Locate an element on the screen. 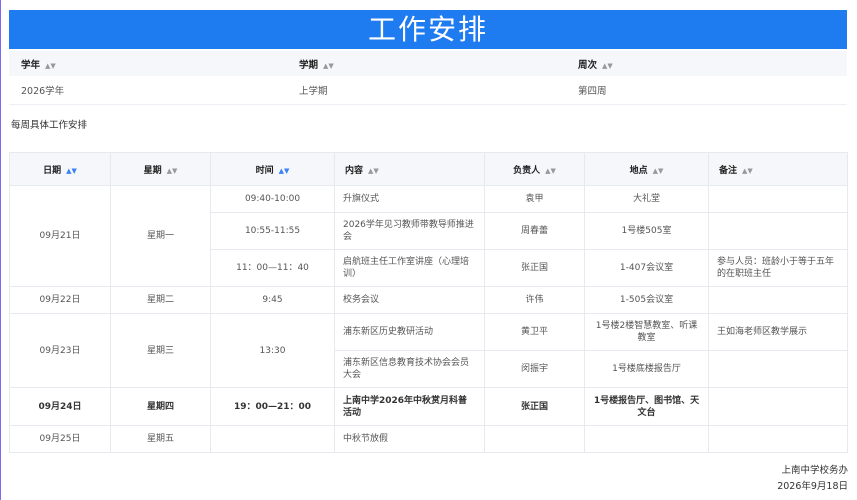 The width and height of the screenshot is (857, 500). cell-weekday: 星期一 is located at coordinates (160, 236).